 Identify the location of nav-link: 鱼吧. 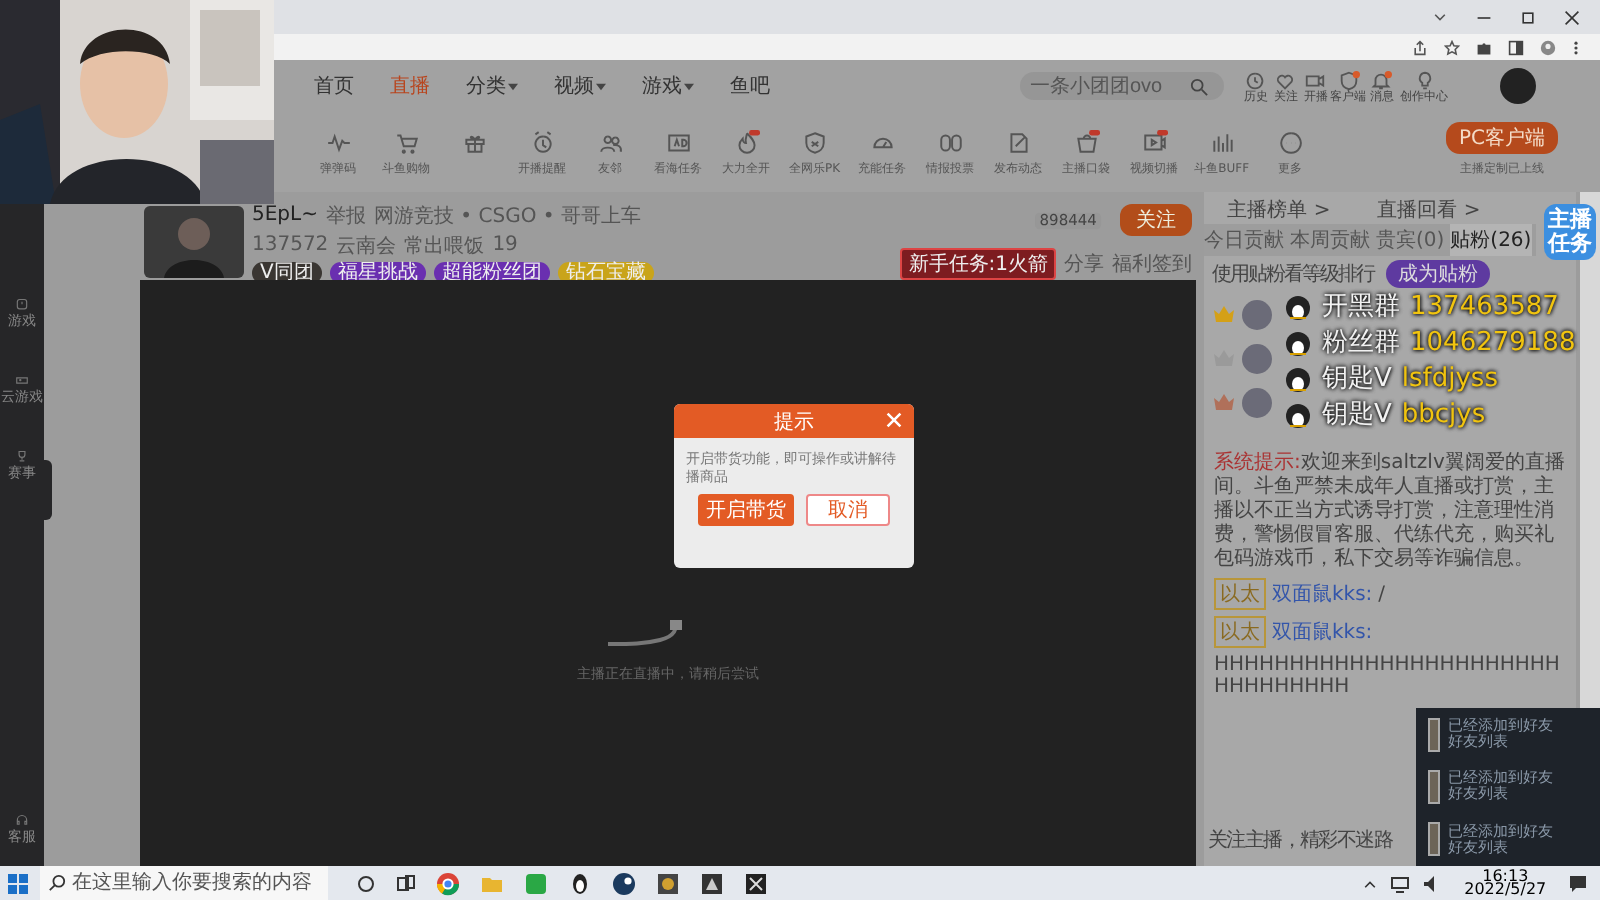
(750, 86).